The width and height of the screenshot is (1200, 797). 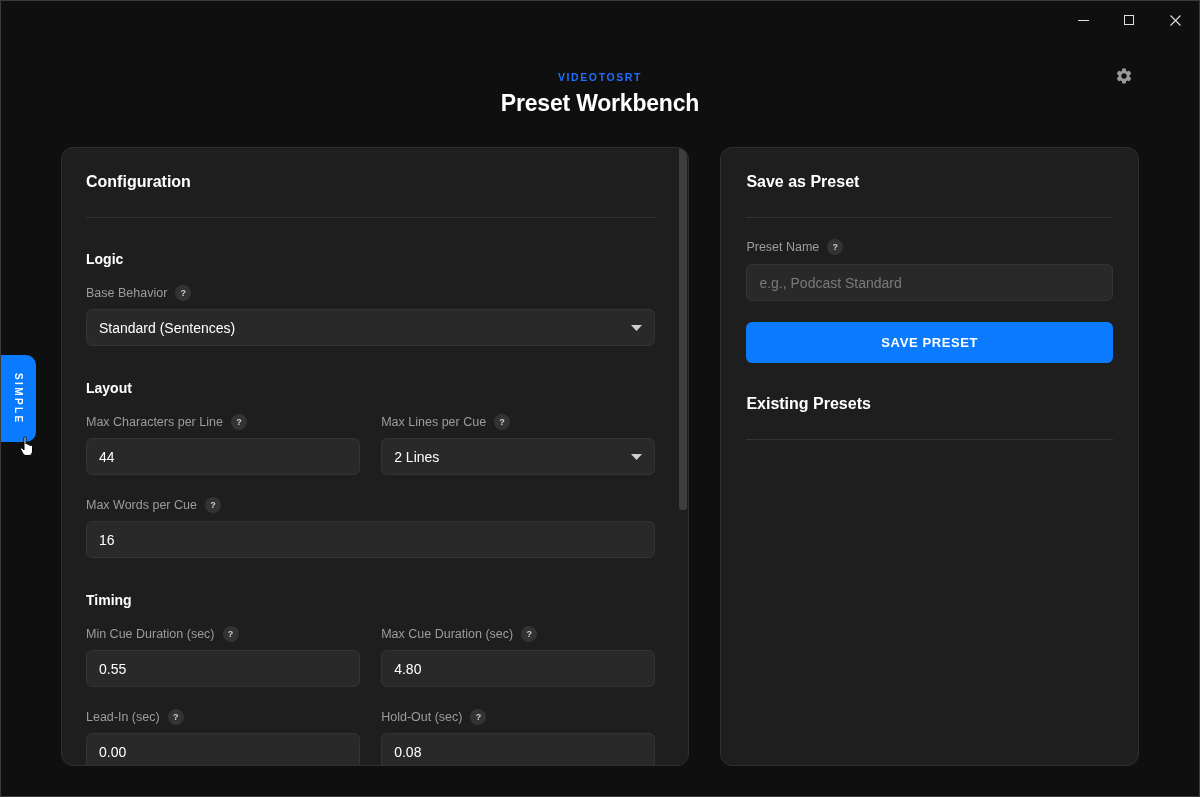 I want to click on minimize-icon, so click(x=1083, y=20).